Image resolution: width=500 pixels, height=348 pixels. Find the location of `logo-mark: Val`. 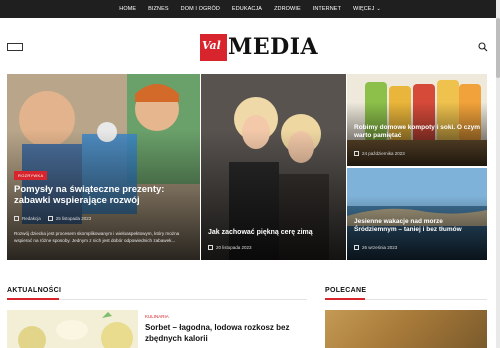

logo-mark: Val is located at coordinates (213, 47).